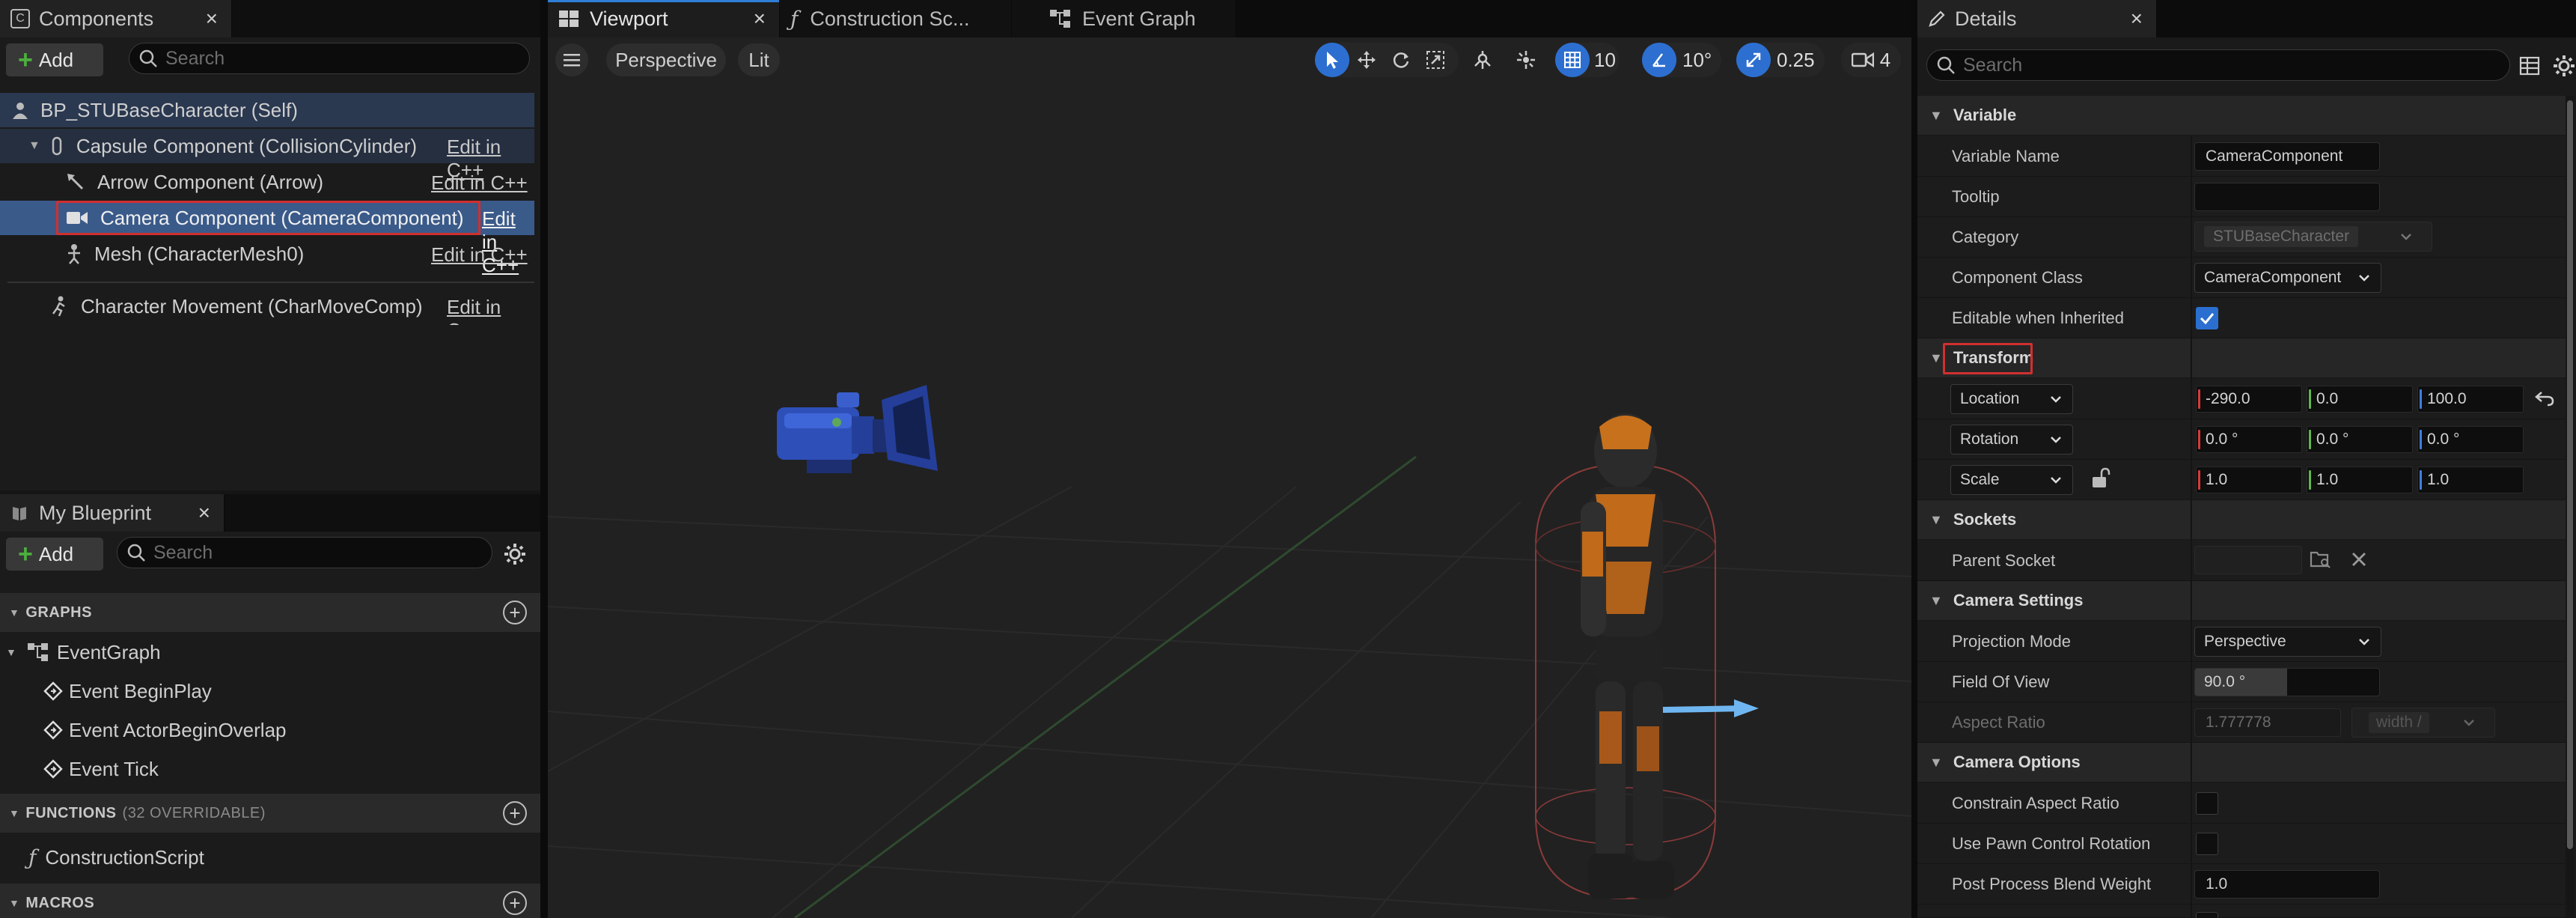 This screenshot has height=918, width=2576. What do you see at coordinates (2249, 440) in the screenshot?
I see `rotation-x-field: 0.0 °` at bounding box center [2249, 440].